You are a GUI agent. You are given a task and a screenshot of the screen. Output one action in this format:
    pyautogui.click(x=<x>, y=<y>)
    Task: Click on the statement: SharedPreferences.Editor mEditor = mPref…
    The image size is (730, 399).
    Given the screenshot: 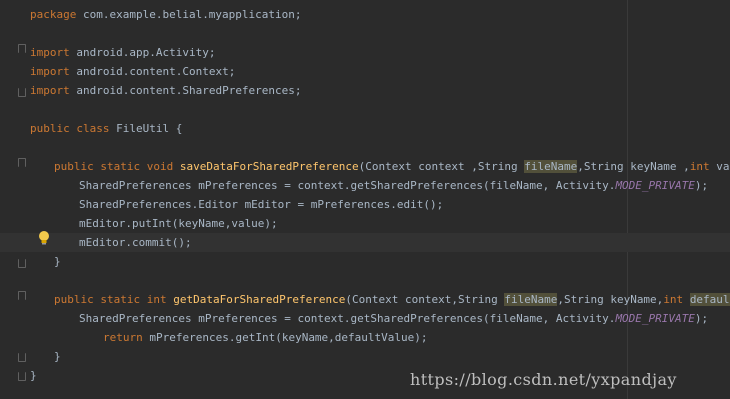 What is the action you would take?
    pyautogui.click(x=261, y=204)
    